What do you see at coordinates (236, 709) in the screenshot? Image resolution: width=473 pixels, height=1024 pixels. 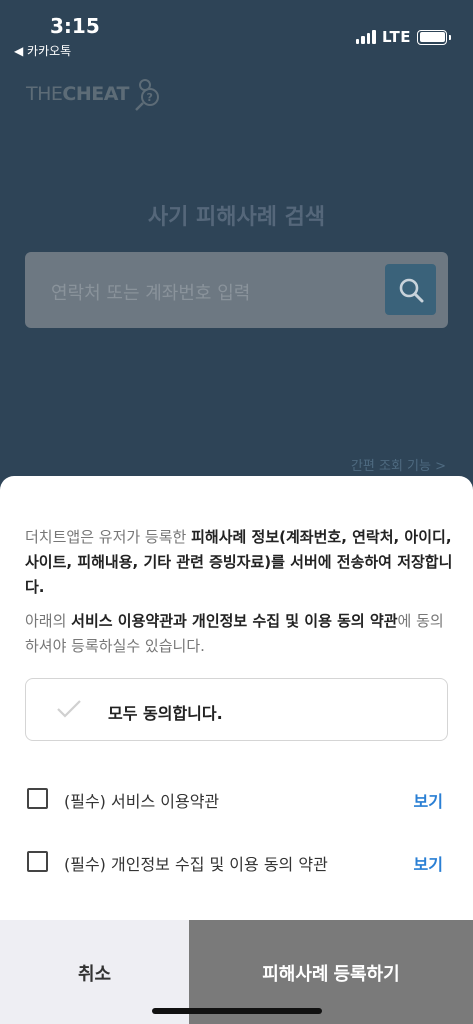 I see `agree-all-toggle: 모두 동의합니다.` at bounding box center [236, 709].